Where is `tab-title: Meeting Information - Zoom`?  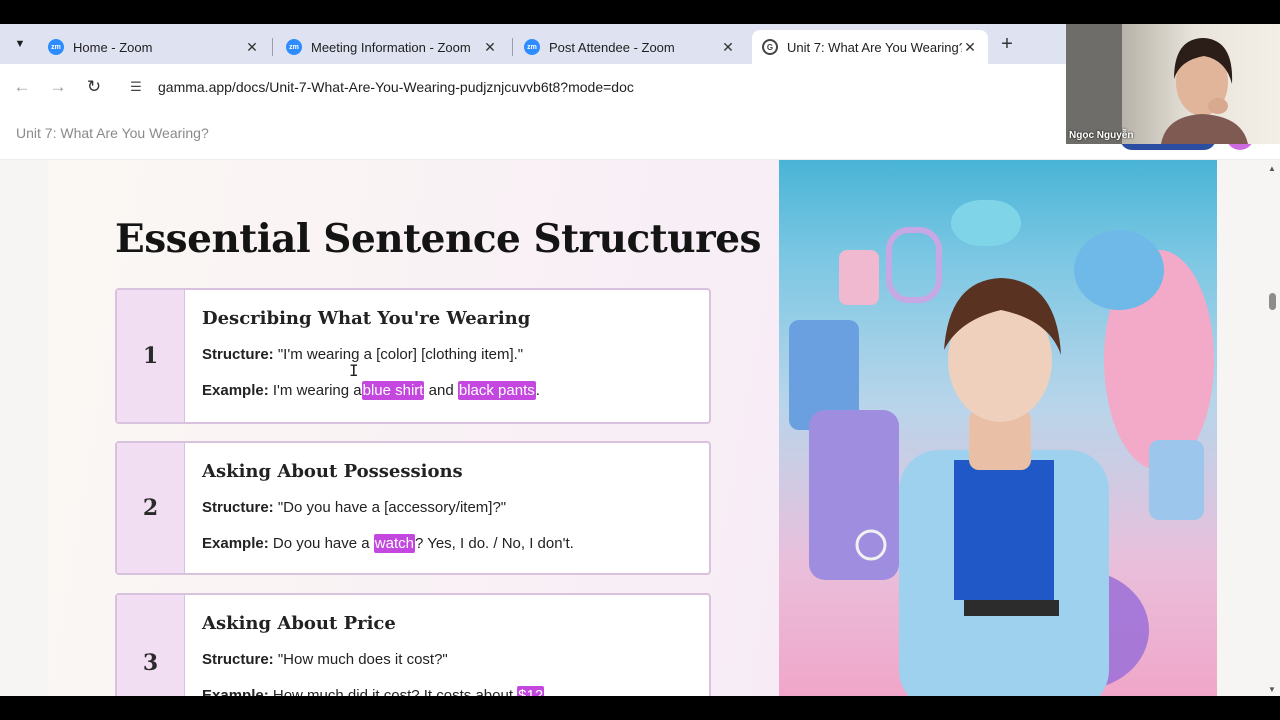 tab-title: Meeting Information - Zoom is located at coordinates (391, 47).